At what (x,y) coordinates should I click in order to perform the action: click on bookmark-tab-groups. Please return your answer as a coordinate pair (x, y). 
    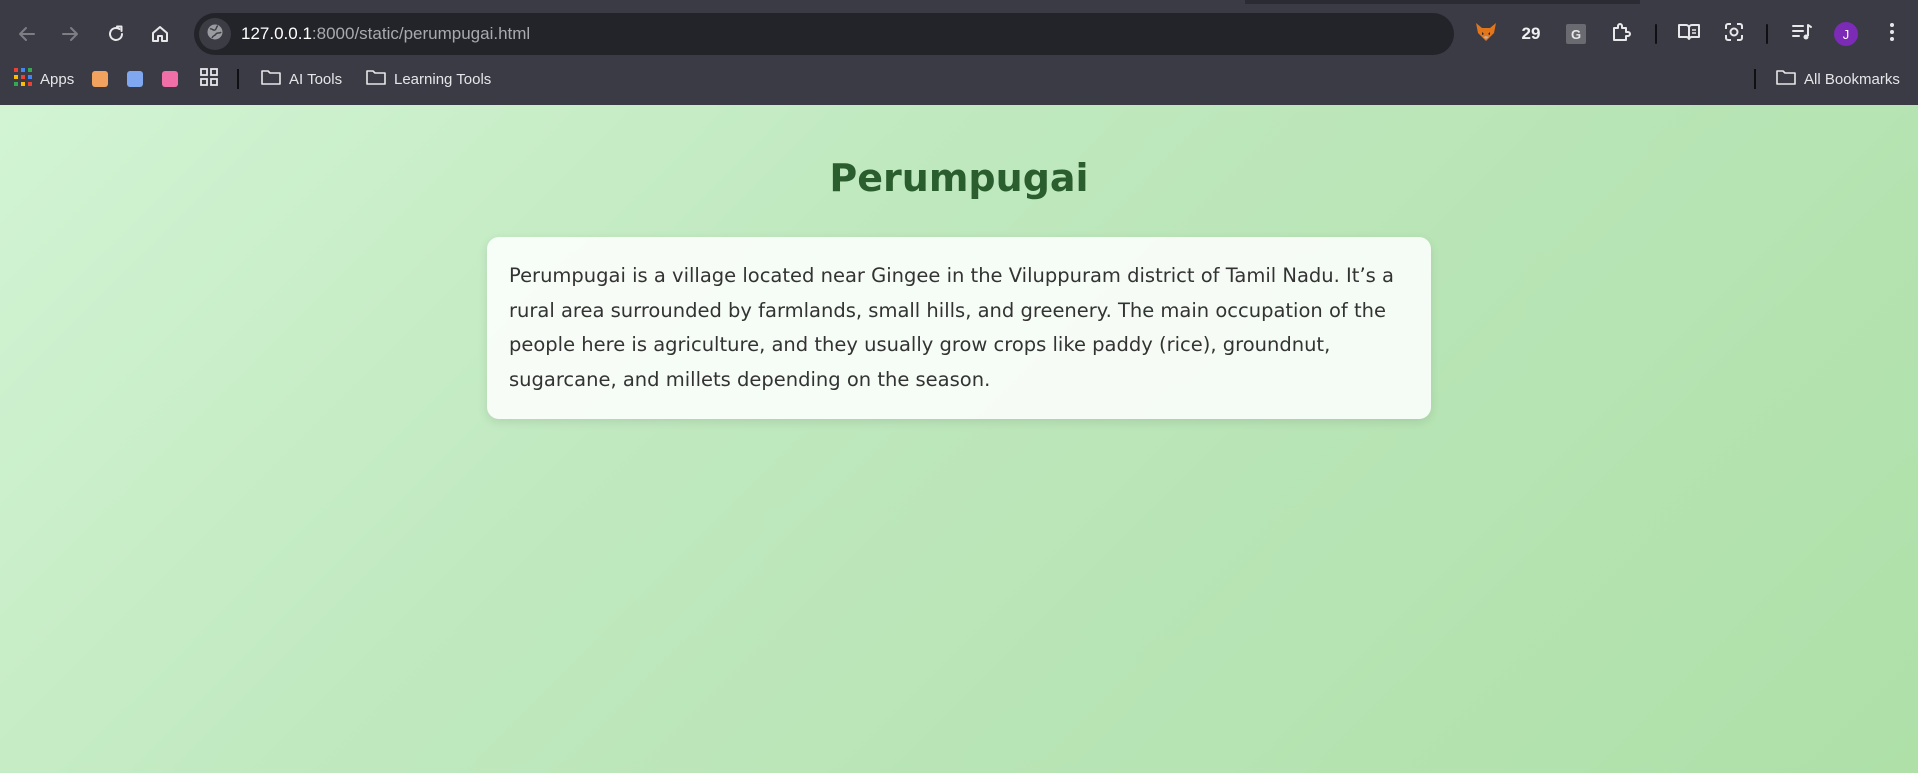
    Looking at the image, I should click on (209, 79).